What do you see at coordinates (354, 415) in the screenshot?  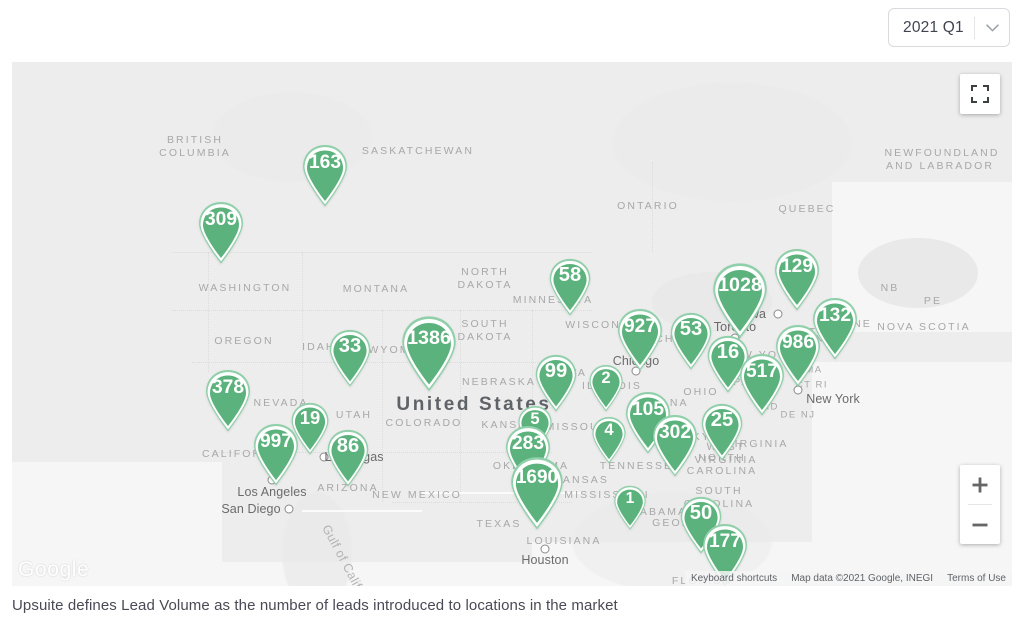 I see `map-region-label: UTAH` at bounding box center [354, 415].